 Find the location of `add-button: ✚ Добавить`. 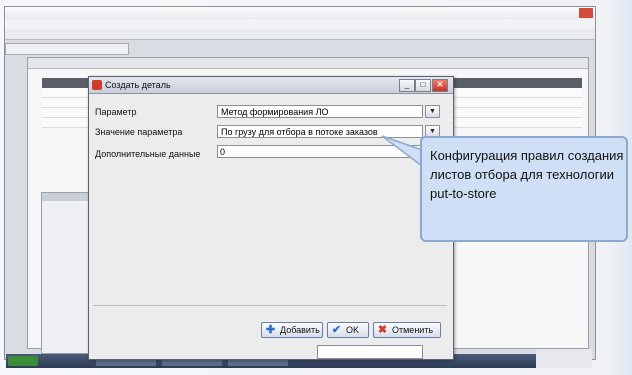

add-button: ✚ Добавить is located at coordinates (292, 330).